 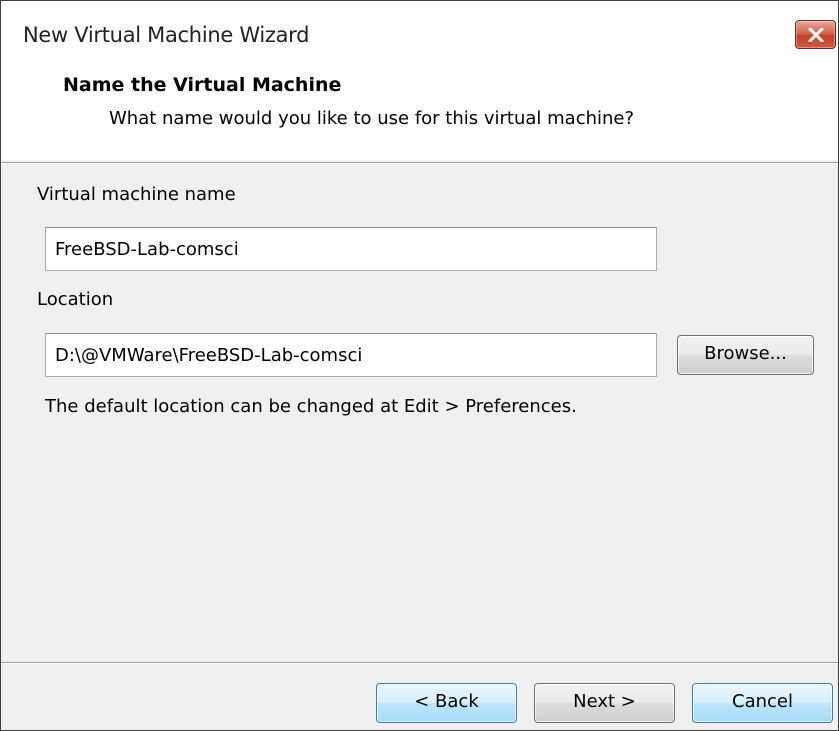 I want to click on vm-name-label: Virtual machine name, so click(x=136, y=194).